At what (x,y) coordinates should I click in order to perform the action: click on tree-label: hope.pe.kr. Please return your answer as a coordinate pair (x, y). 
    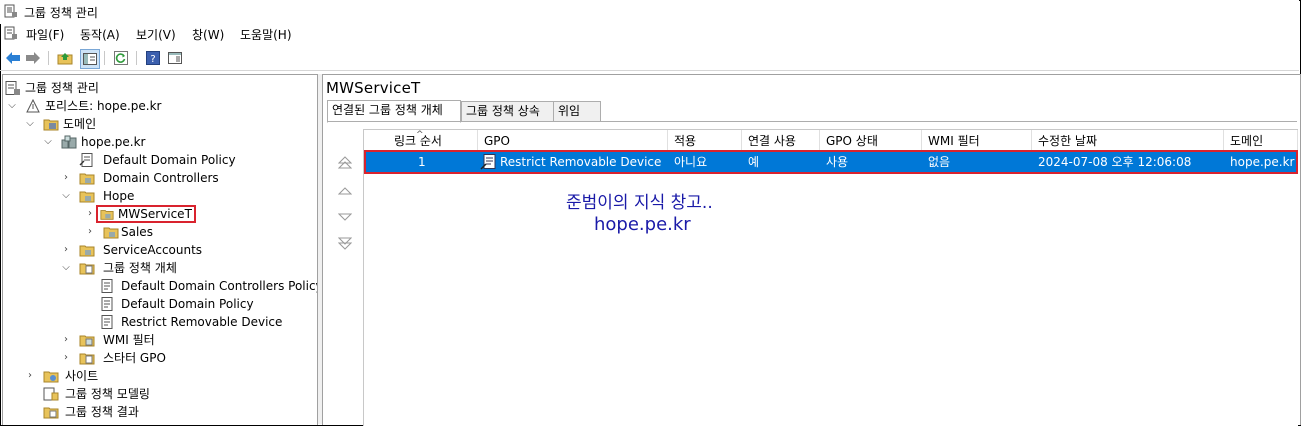
    Looking at the image, I should click on (113, 142).